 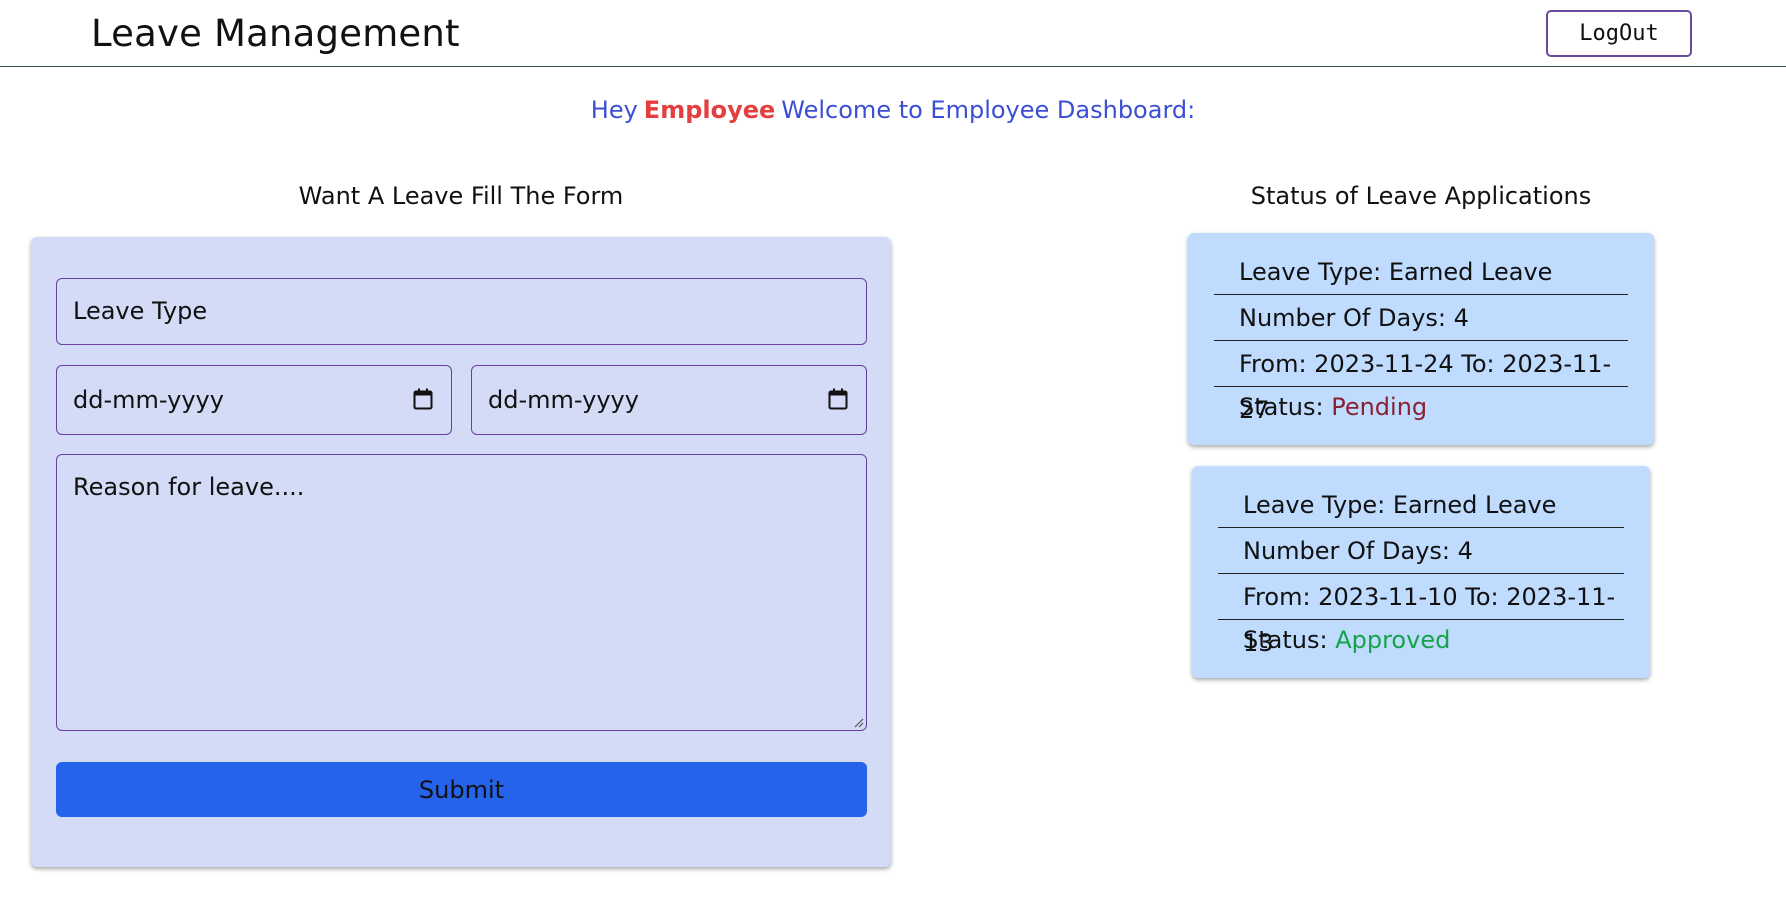 What do you see at coordinates (1619, 33) in the screenshot?
I see `logout-button: LogOut` at bounding box center [1619, 33].